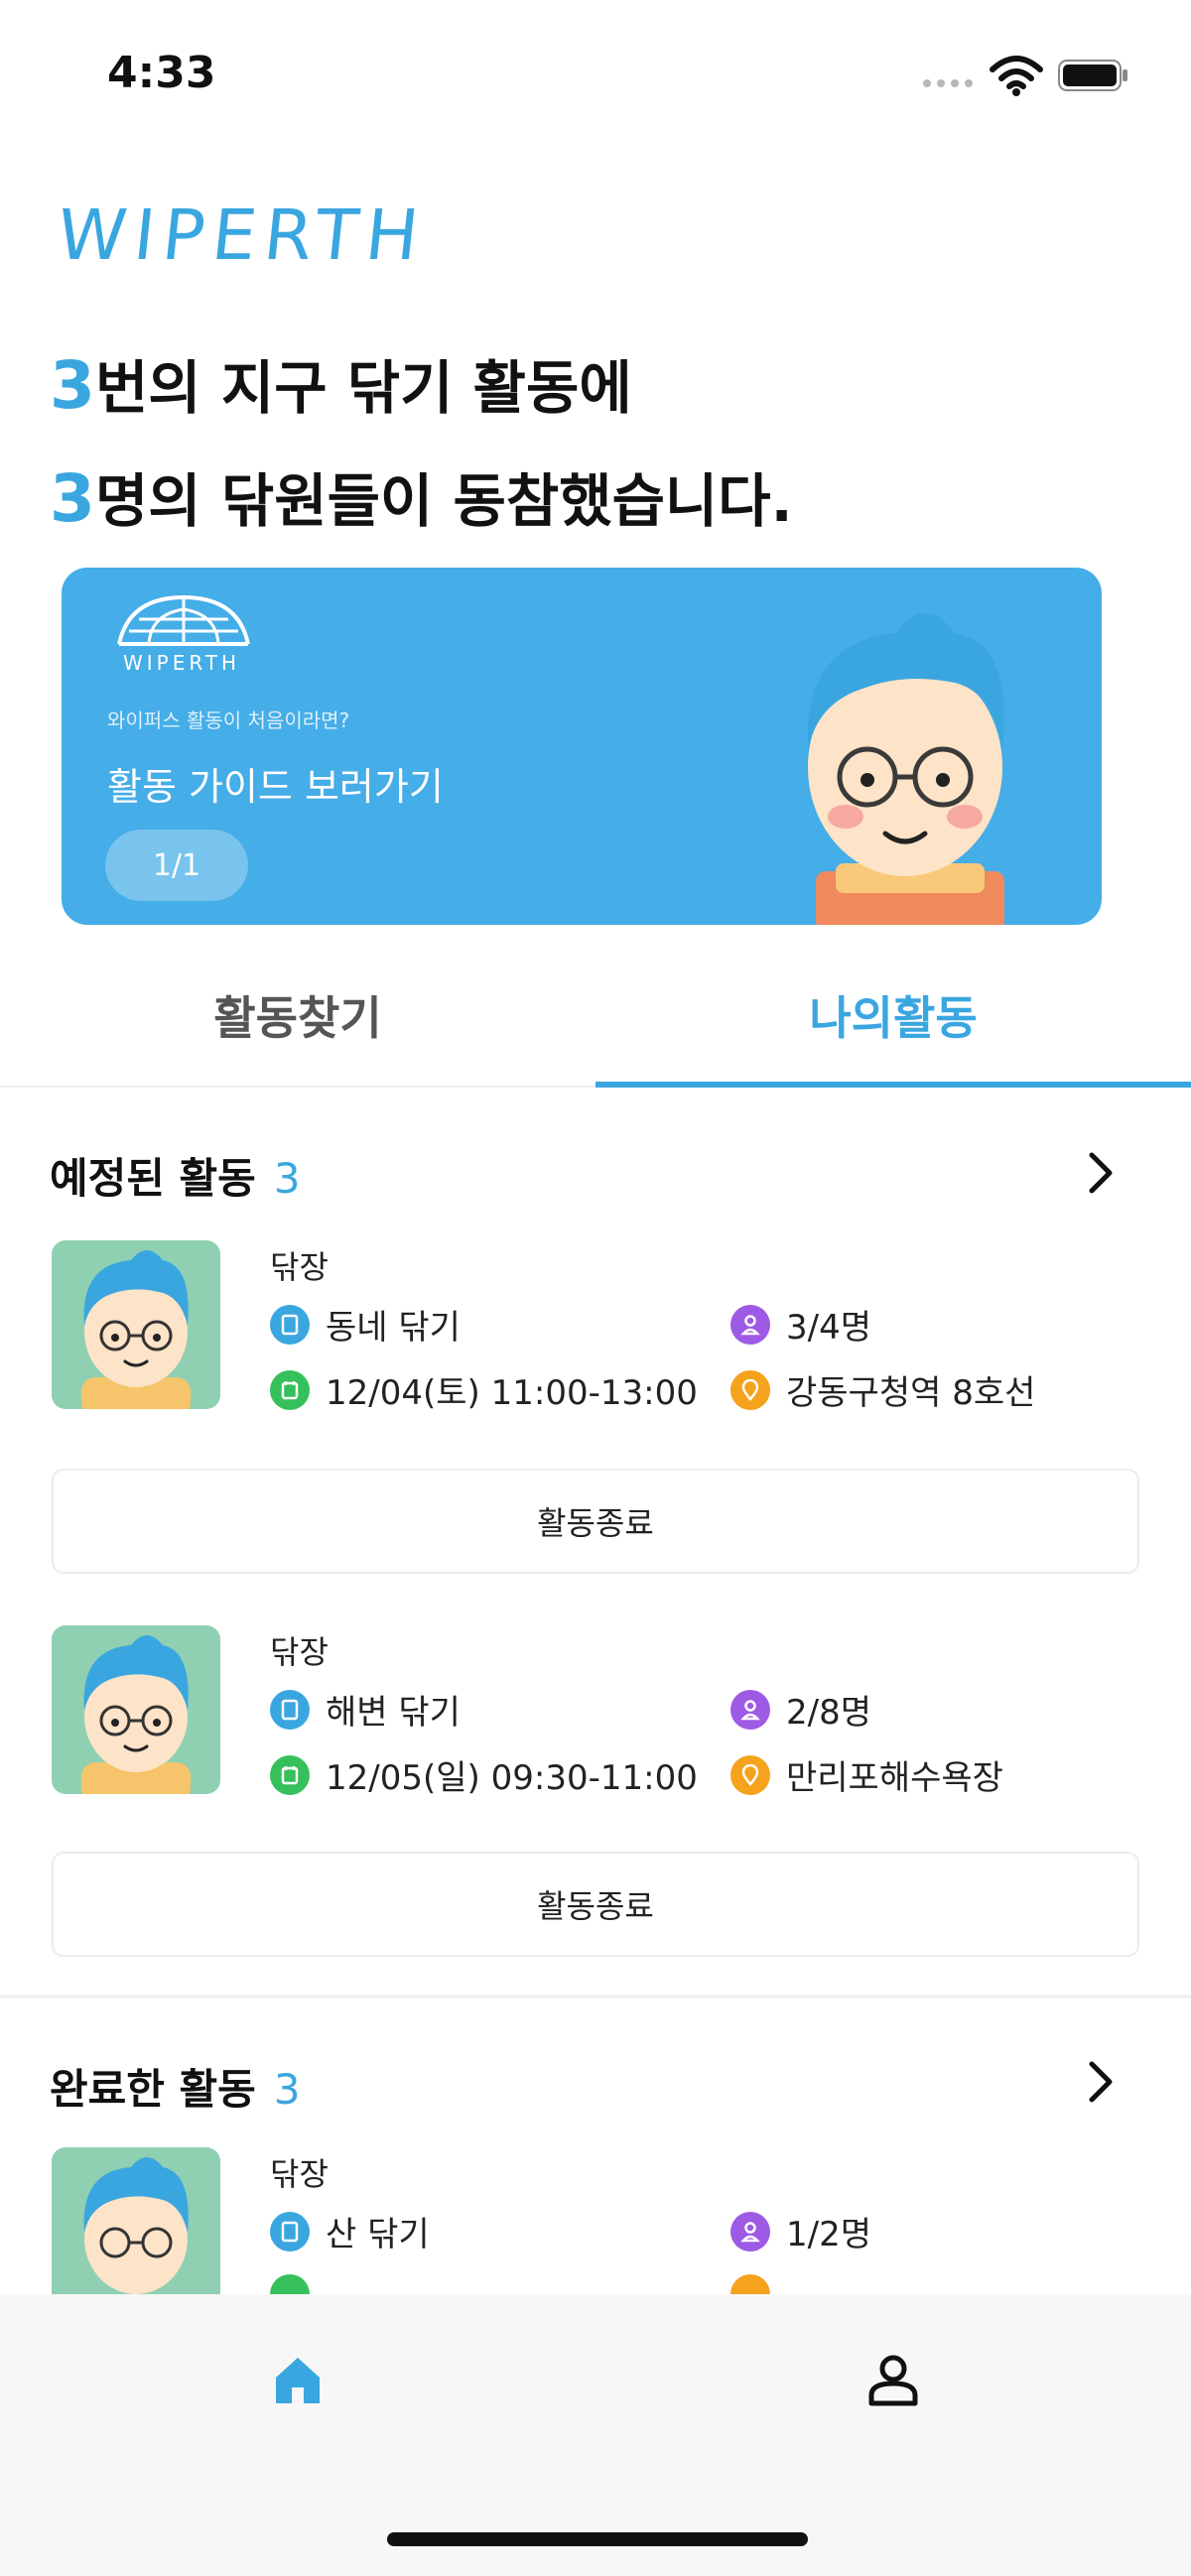  Describe the element at coordinates (1092, 76) in the screenshot. I see `battery-icon` at that location.